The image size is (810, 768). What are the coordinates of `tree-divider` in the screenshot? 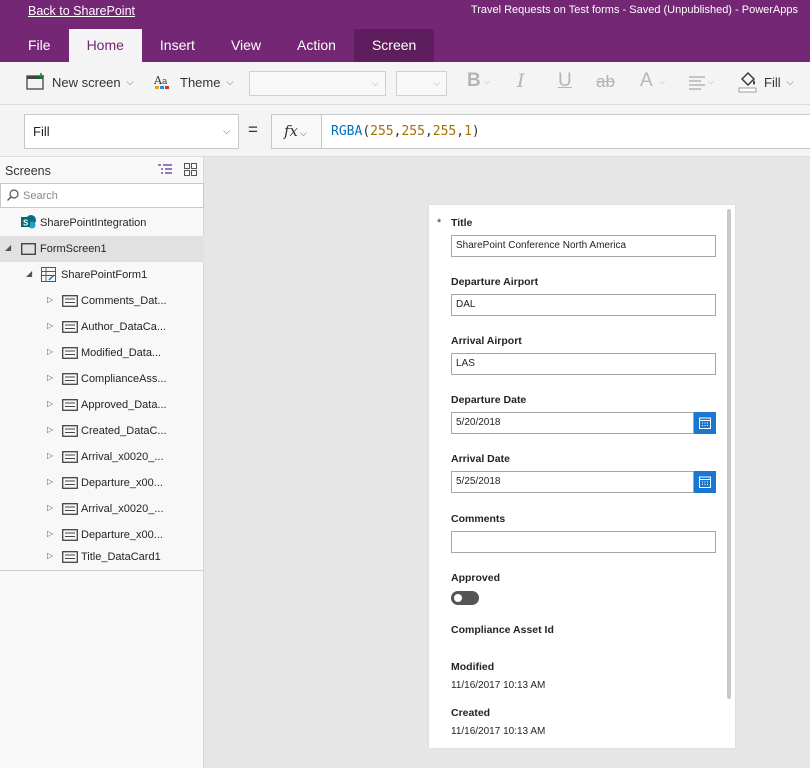 It's located at (102, 570).